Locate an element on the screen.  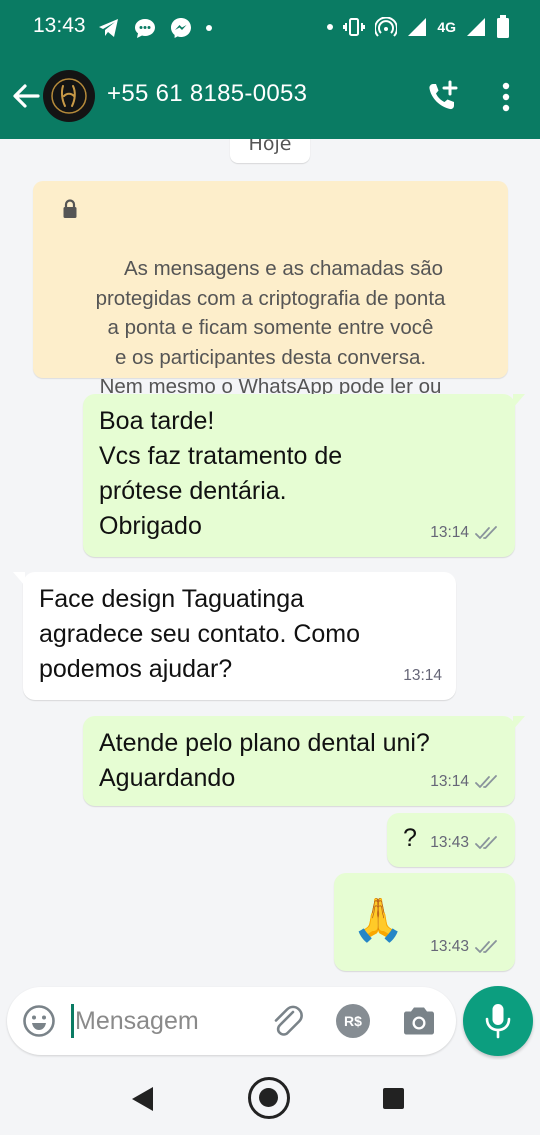
more-notifications-icon is located at coordinates (209, 28).